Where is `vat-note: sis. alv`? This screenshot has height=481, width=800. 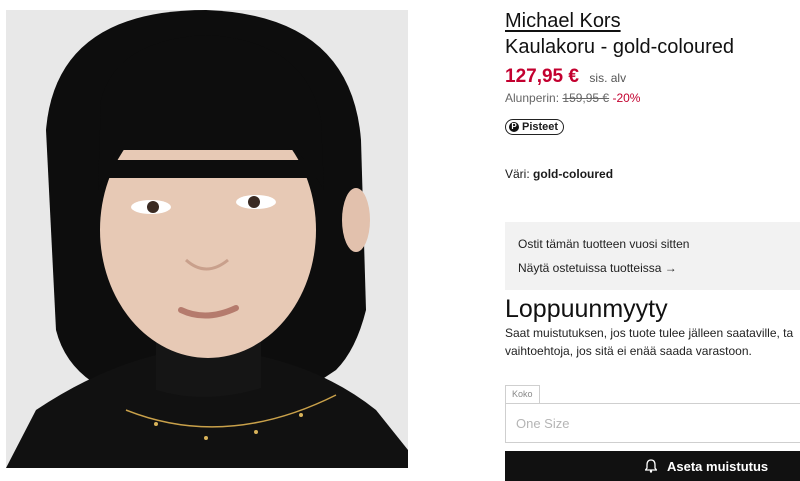 vat-note: sis. alv is located at coordinates (608, 78).